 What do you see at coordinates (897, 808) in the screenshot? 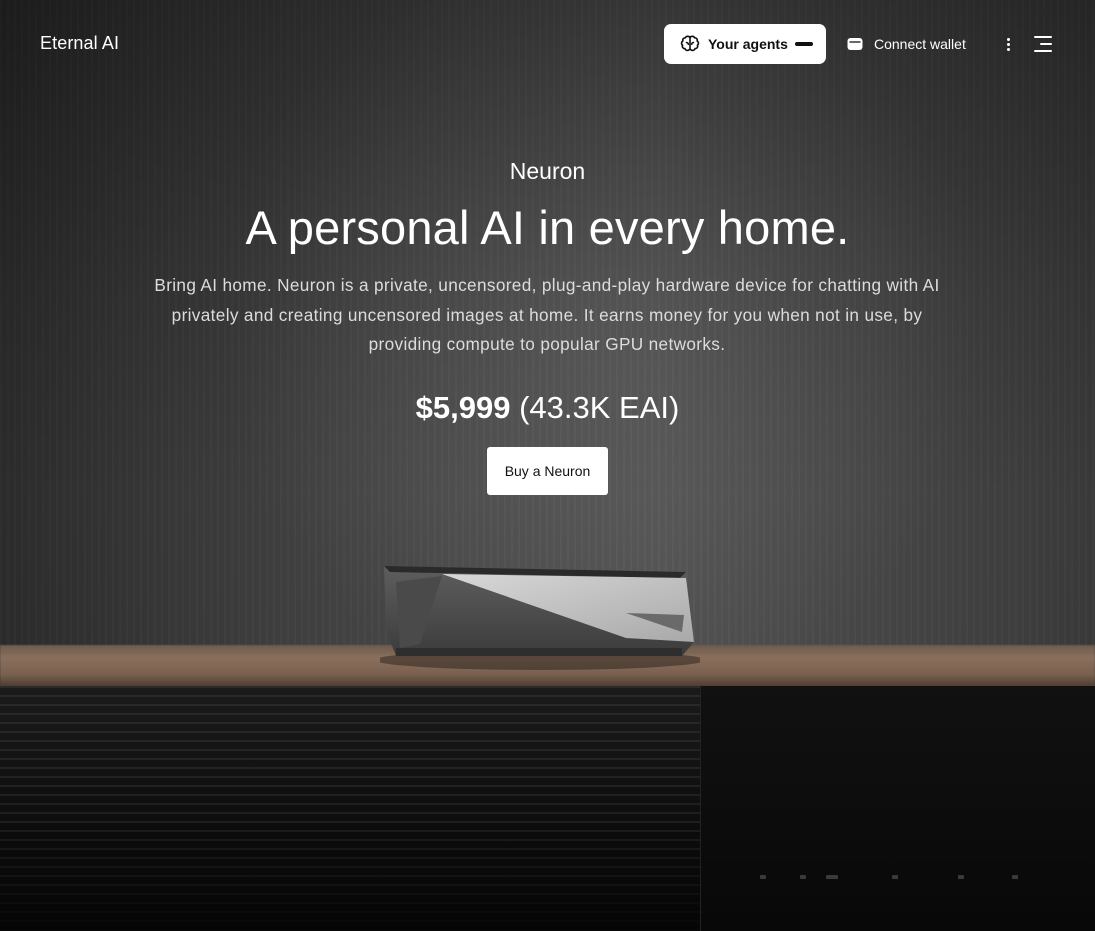
I see `cabinet-right-panel` at bounding box center [897, 808].